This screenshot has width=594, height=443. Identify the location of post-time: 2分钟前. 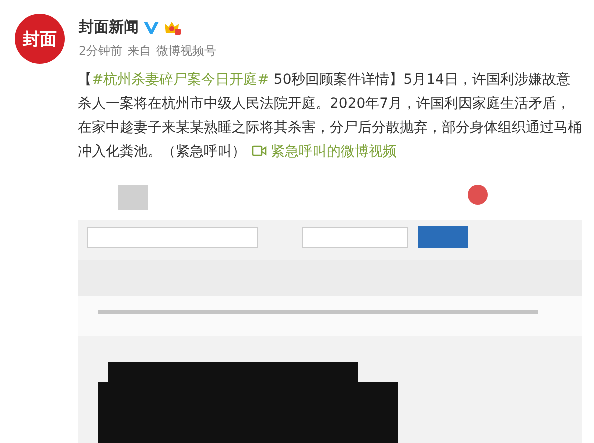
(101, 51).